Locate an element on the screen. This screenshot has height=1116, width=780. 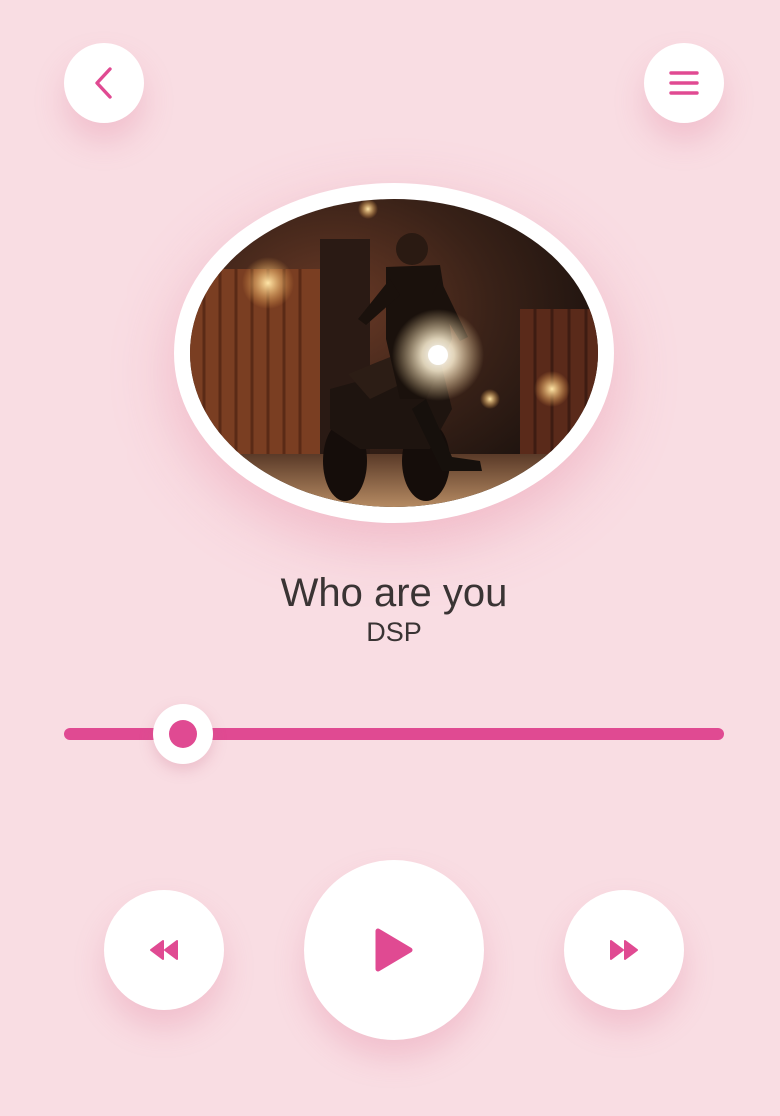
fast-forward-icon is located at coordinates (624, 950).